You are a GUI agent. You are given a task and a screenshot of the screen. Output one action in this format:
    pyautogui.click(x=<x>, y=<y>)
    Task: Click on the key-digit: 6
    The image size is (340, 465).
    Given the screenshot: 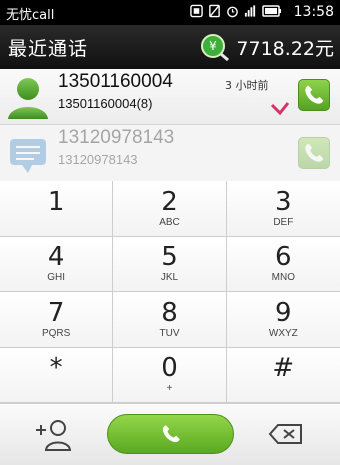 What is the action you would take?
    pyautogui.click(x=283, y=257)
    